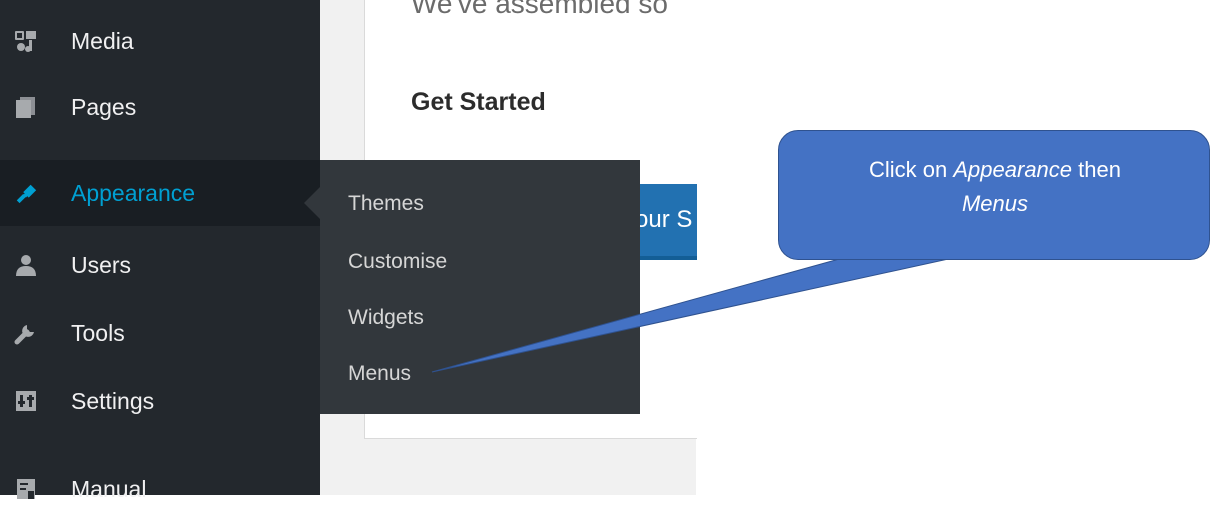 Image resolution: width=1210 pixels, height=522 pixels. Describe the element at coordinates (160, 489) in the screenshot. I see `sidebar-item-manual: Manual` at that location.